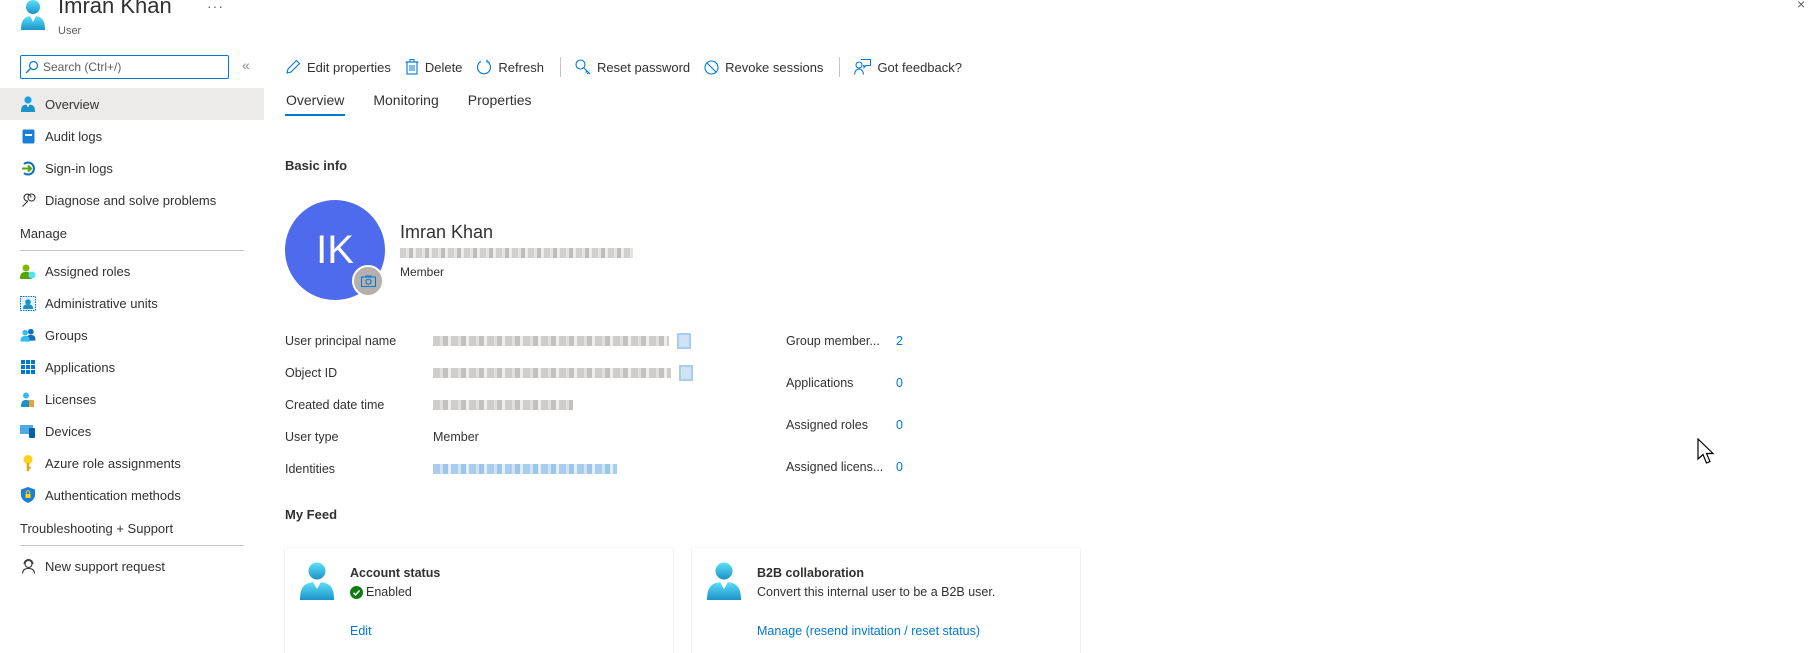  I want to click on sidebar-item-devices: Devices, so click(132, 431).